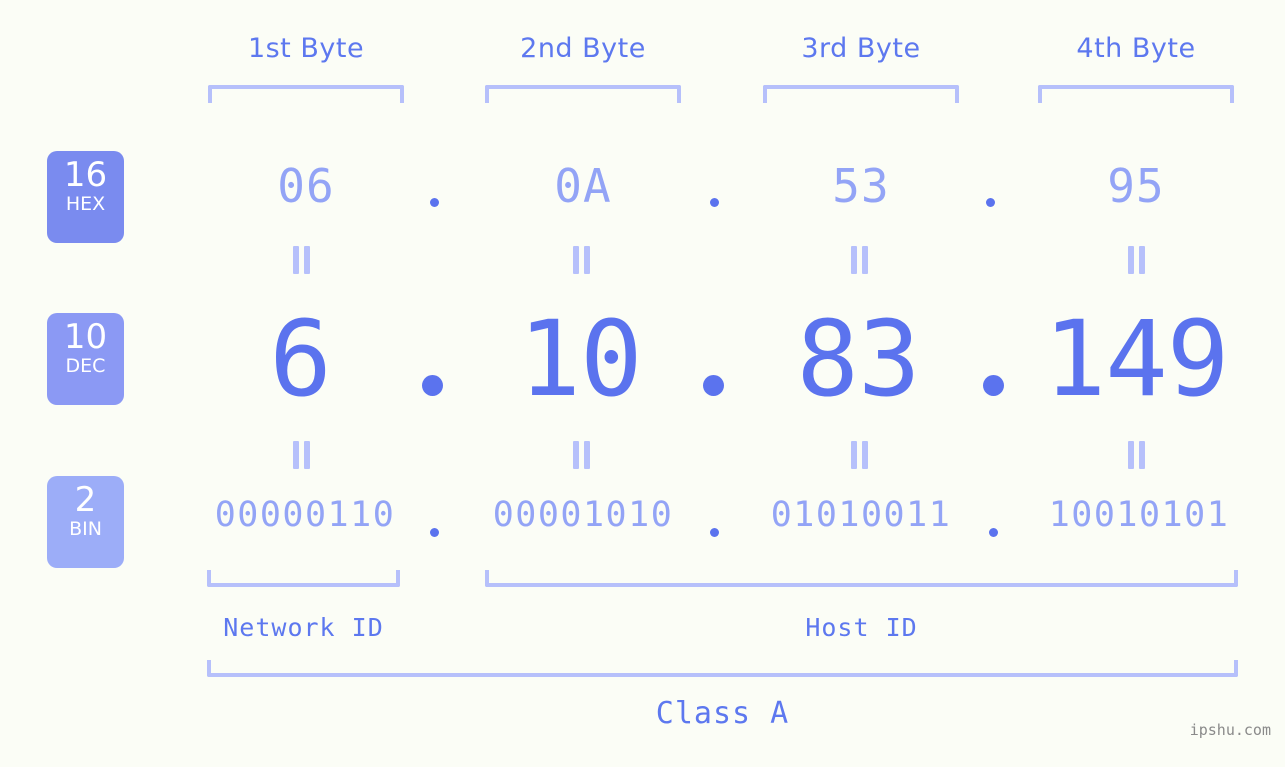  What do you see at coordinates (306, 186) in the screenshot?
I see `hex-byte-1: 06` at bounding box center [306, 186].